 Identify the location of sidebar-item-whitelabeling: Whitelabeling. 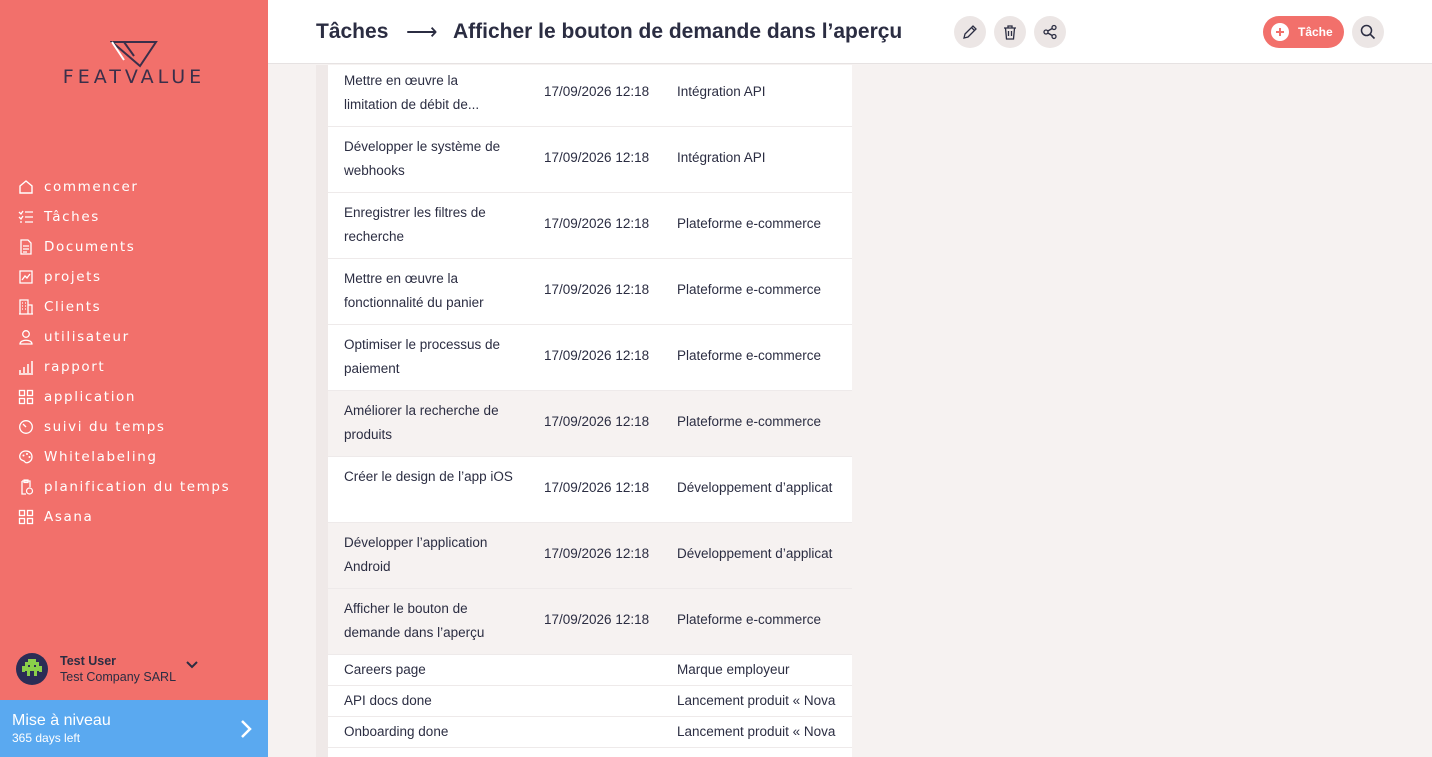
(134, 457).